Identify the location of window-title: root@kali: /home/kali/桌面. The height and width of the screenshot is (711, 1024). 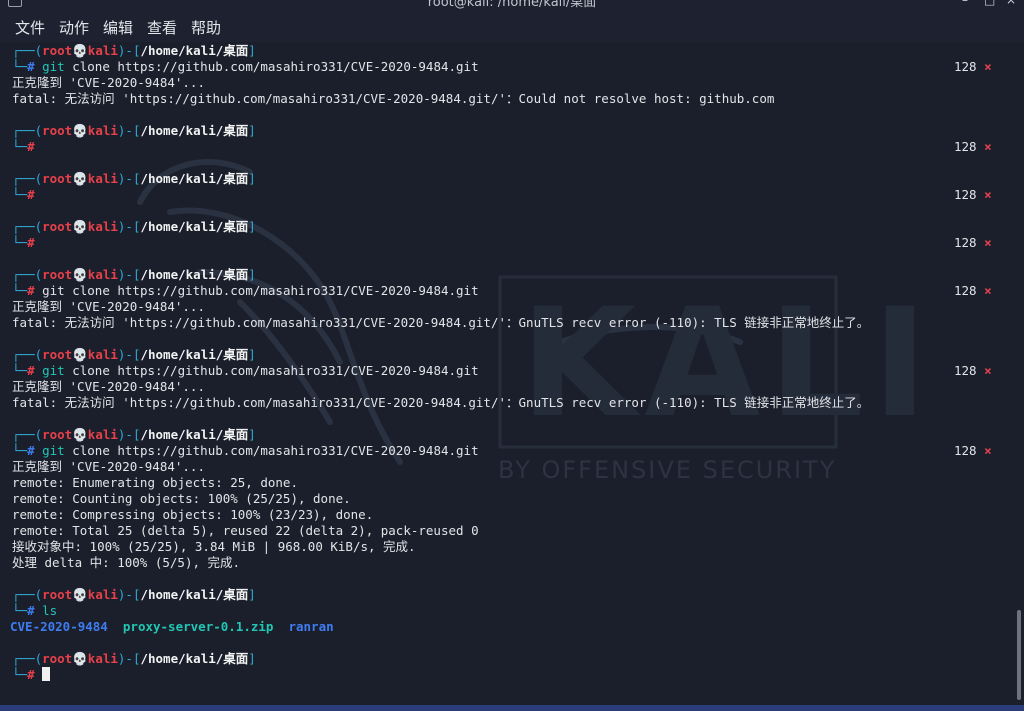
(512, 5).